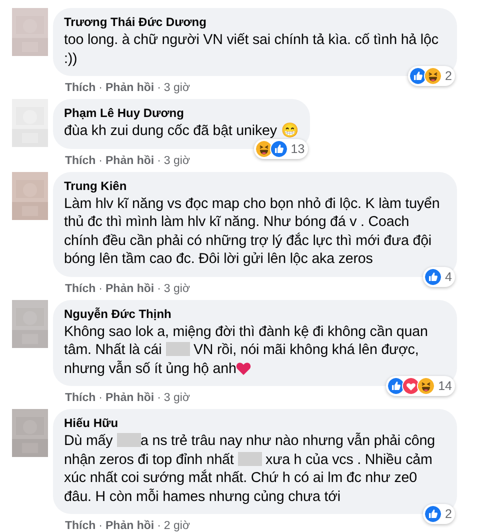 The width and height of the screenshot is (495, 532). Describe the element at coordinates (255, 423) in the screenshot. I see `author-name: Hiếu Hữu` at that location.